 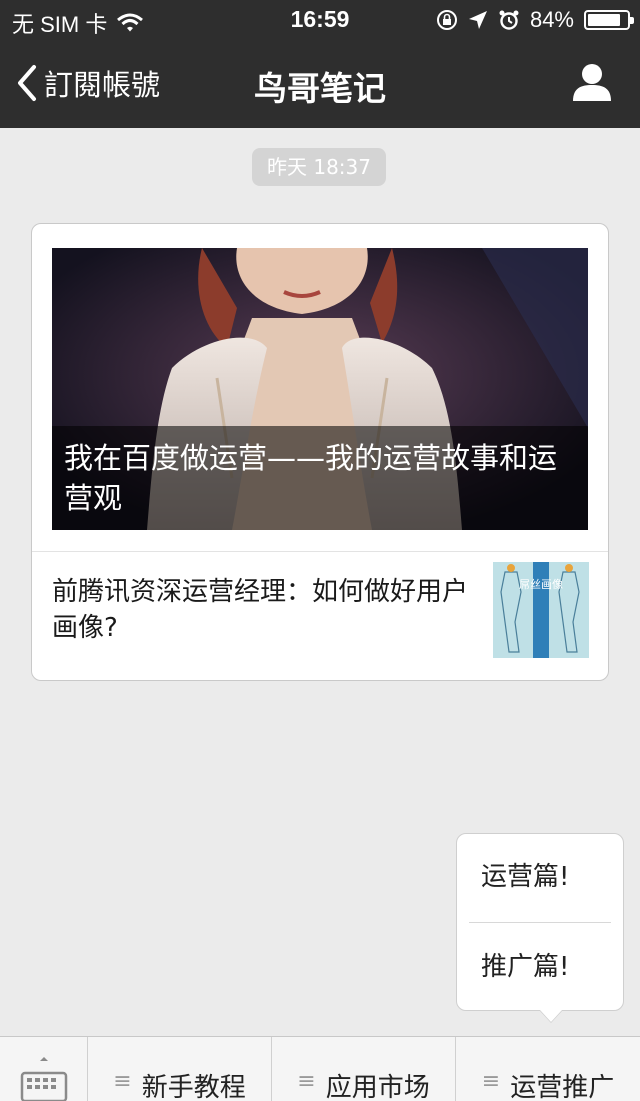 What do you see at coordinates (320, 88) in the screenshot?
I see `page-title: 鸟哥笔记` at bounding box center [320, 88].